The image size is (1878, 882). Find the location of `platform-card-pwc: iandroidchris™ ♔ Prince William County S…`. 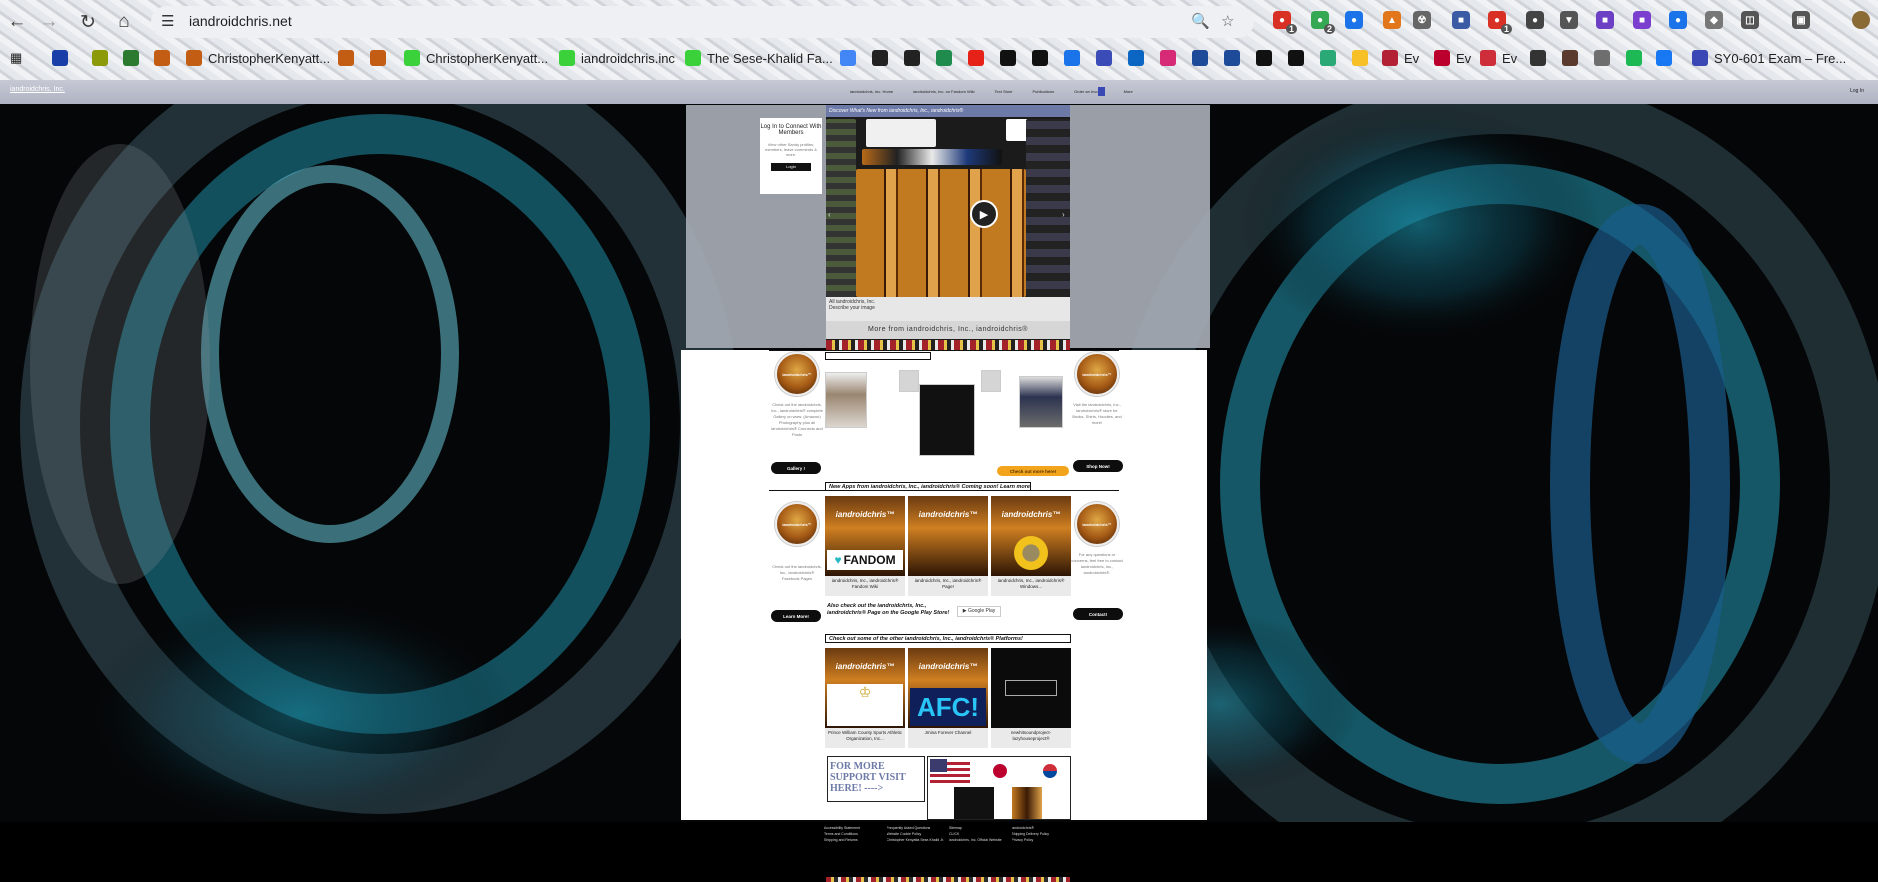

platform-card-pwc: iandroidchris™ ♔ Prince William County S… is located at coordinates (865, 698).